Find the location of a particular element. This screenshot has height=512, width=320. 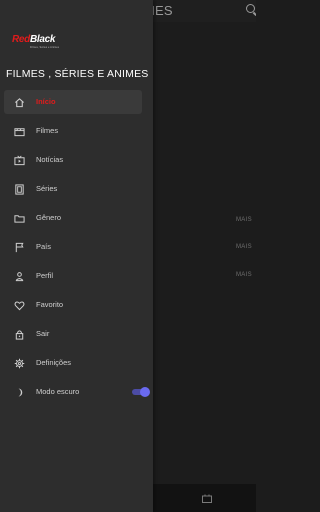

home-icon is located at coordinates (19, 103).